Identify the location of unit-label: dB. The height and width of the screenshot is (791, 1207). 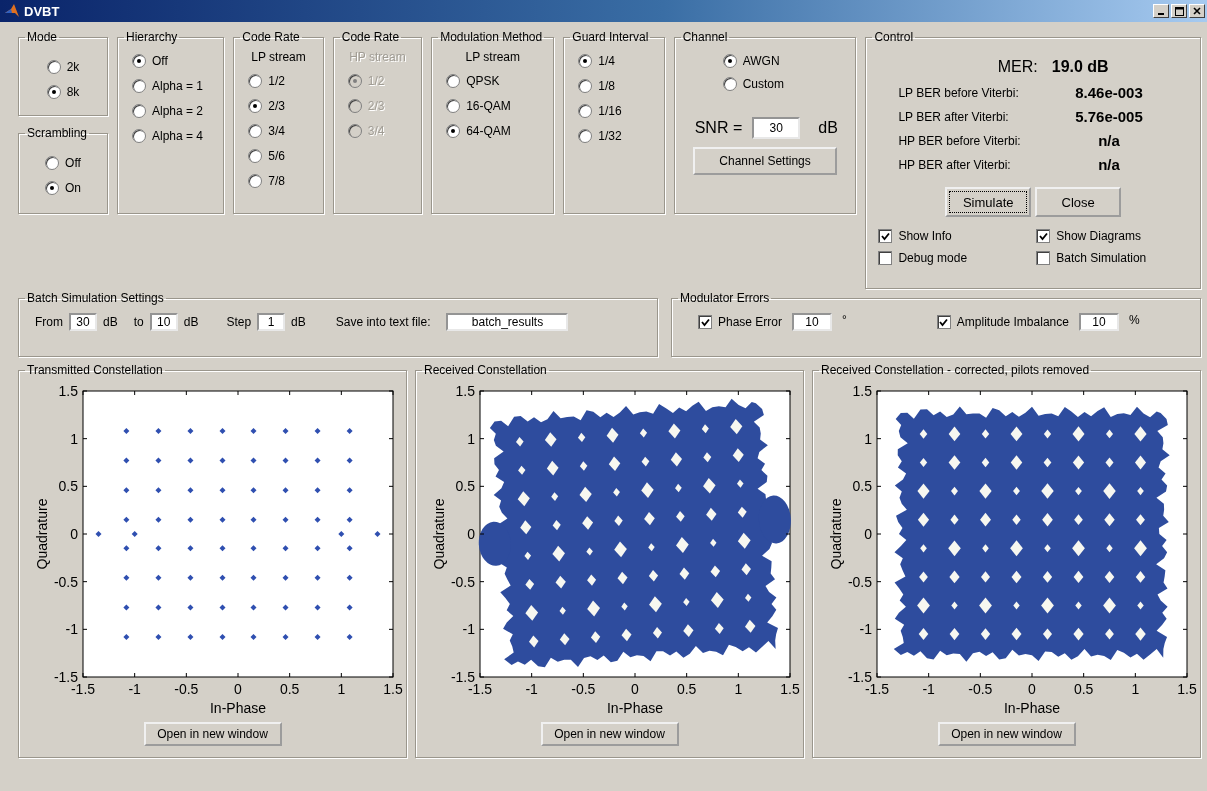
(191, 322).